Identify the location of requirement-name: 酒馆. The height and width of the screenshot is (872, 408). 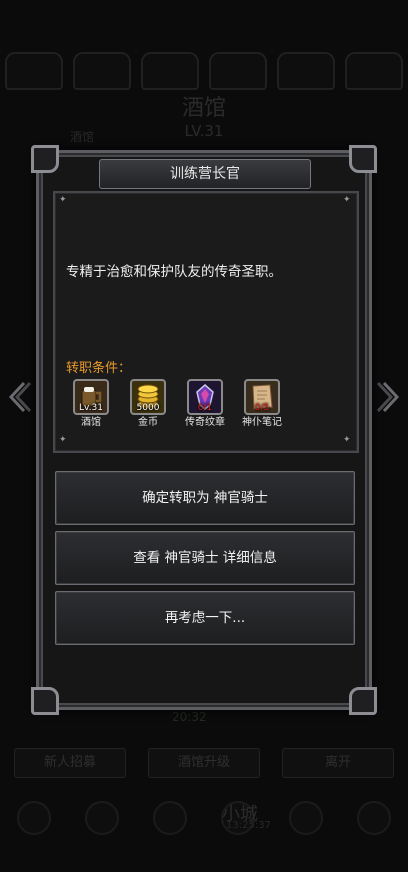
(91, 422).